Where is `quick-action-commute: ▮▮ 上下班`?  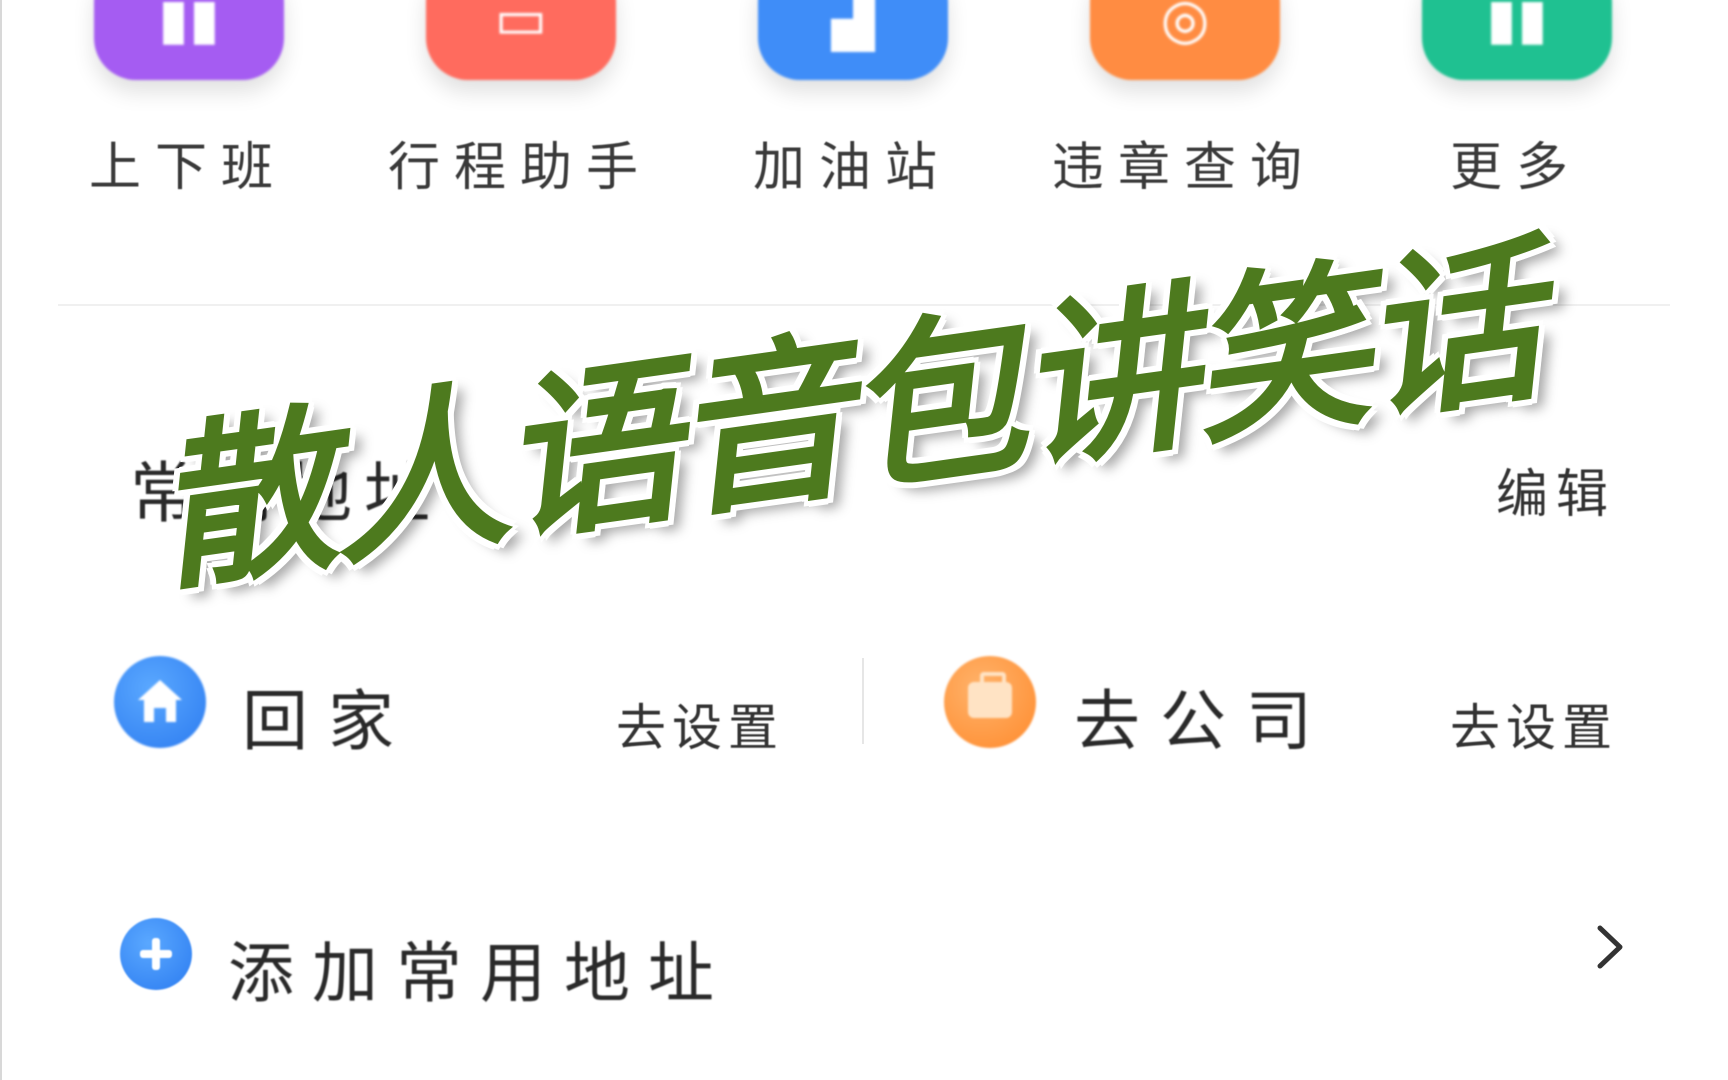 quick-action-commute: ▮▮ 上下班 is located at coordinates (188, 100).